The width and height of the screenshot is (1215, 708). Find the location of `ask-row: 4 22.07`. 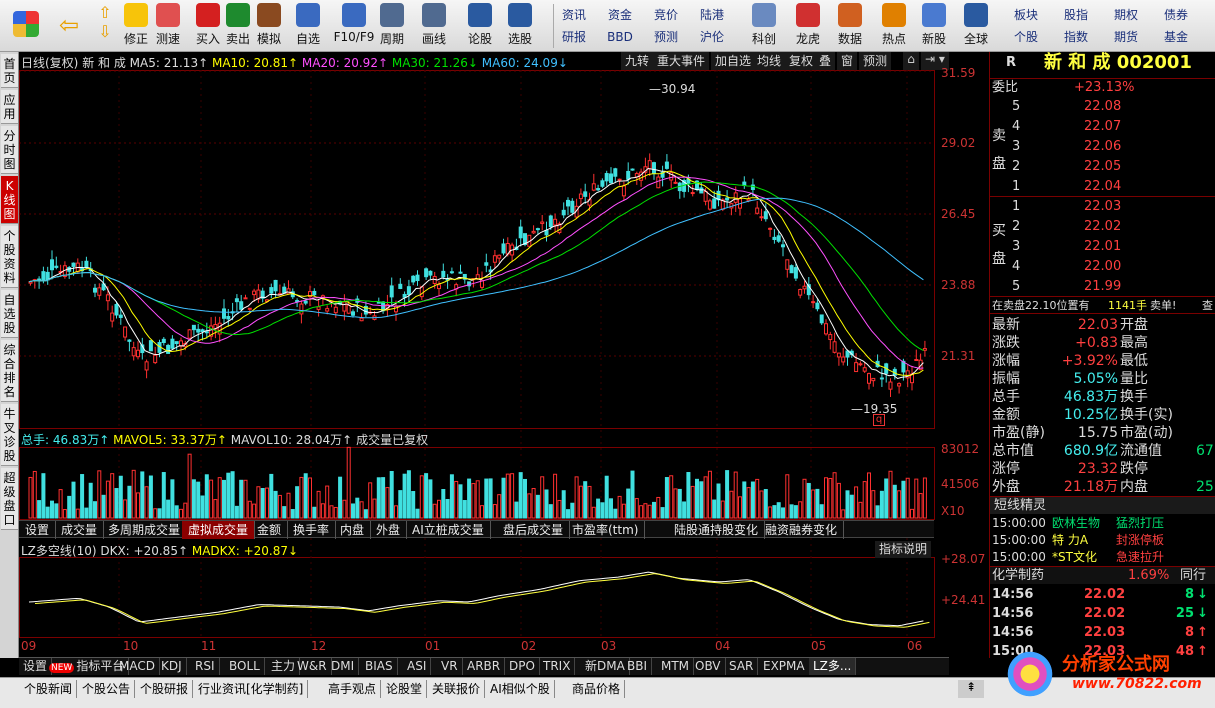

ask-row: 4 22.07 is located at coordinates (1102, 127).